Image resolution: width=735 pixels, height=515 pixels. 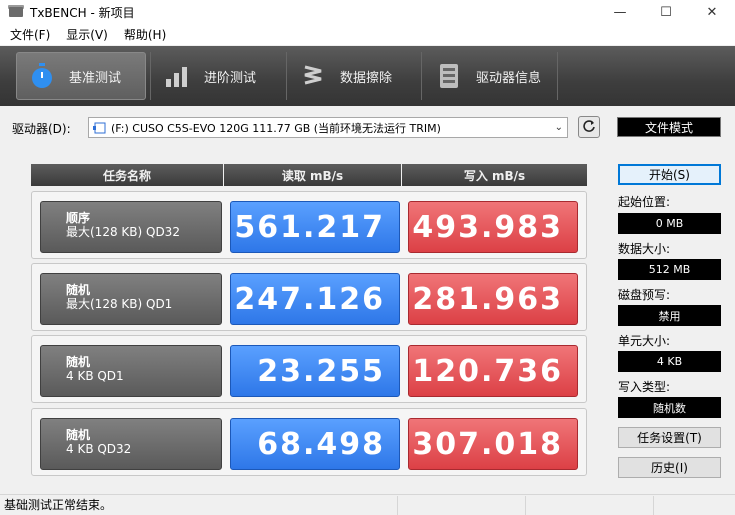 What do you see at coordinates (367, 12) in the screenshot?
I see `title-bar: TxBENCH - 新项目 — ☐ ✕` at bounding box center [367, 12].